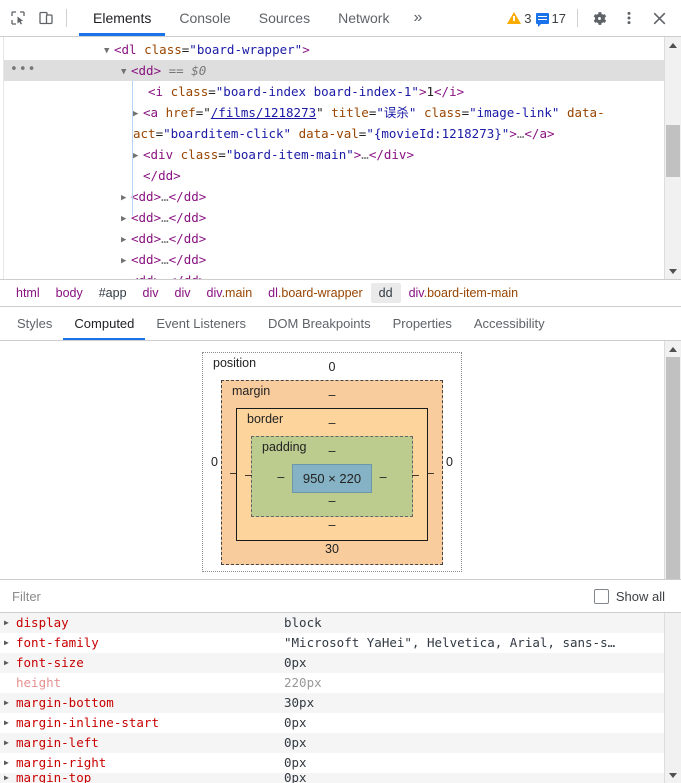 Image resolution: width=681 pixels, height=783 pixels. I want to click on breadcrumb-item-html: html, so click(28, 293).